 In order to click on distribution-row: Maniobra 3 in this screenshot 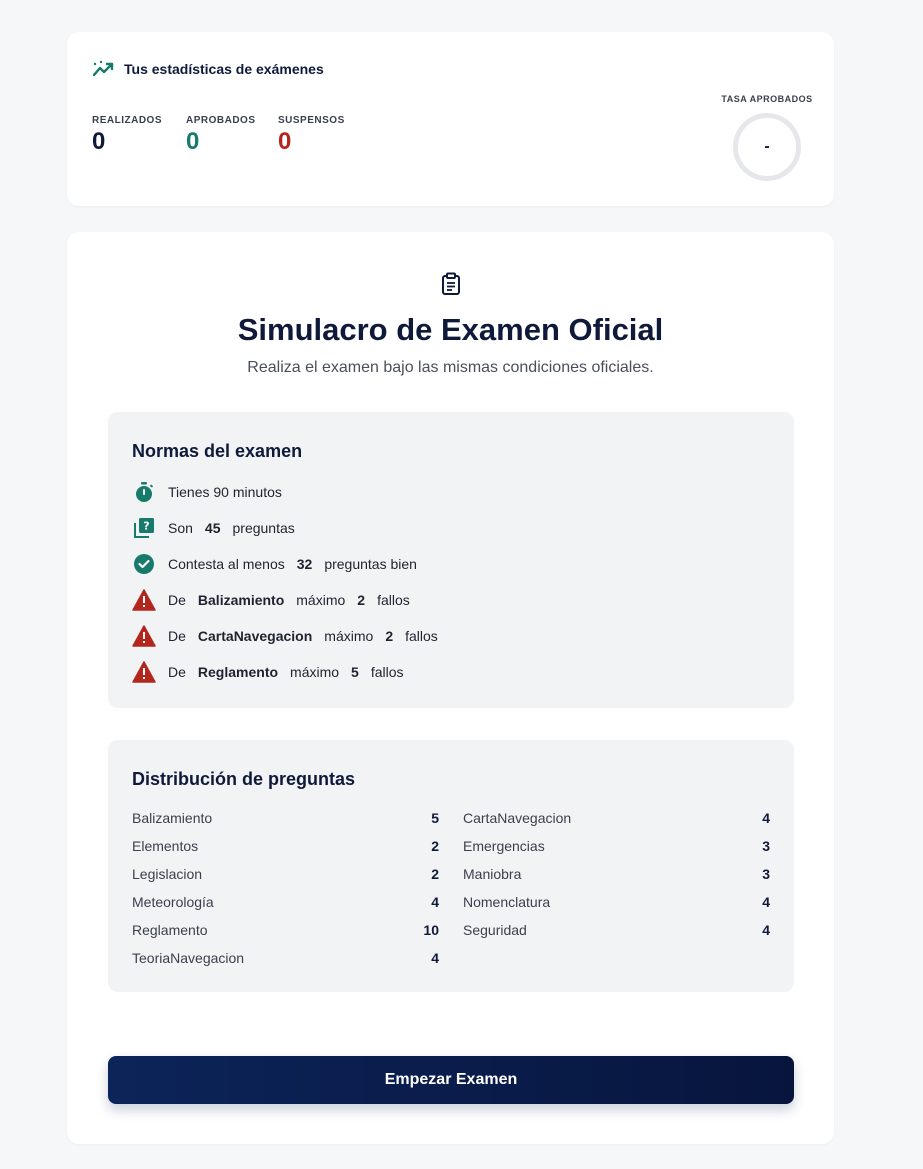, I will do `click(616, 874)`.